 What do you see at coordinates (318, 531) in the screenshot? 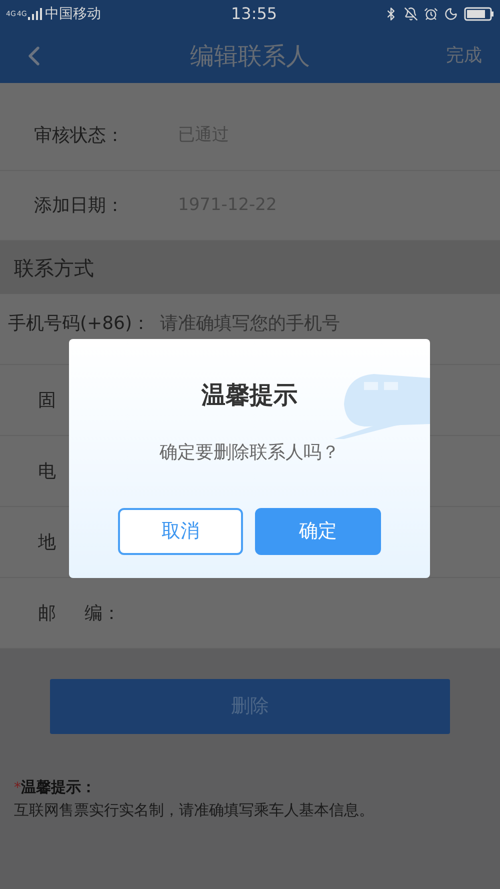
I see `confirm-button: 确定` at bounding box center [318, 531].